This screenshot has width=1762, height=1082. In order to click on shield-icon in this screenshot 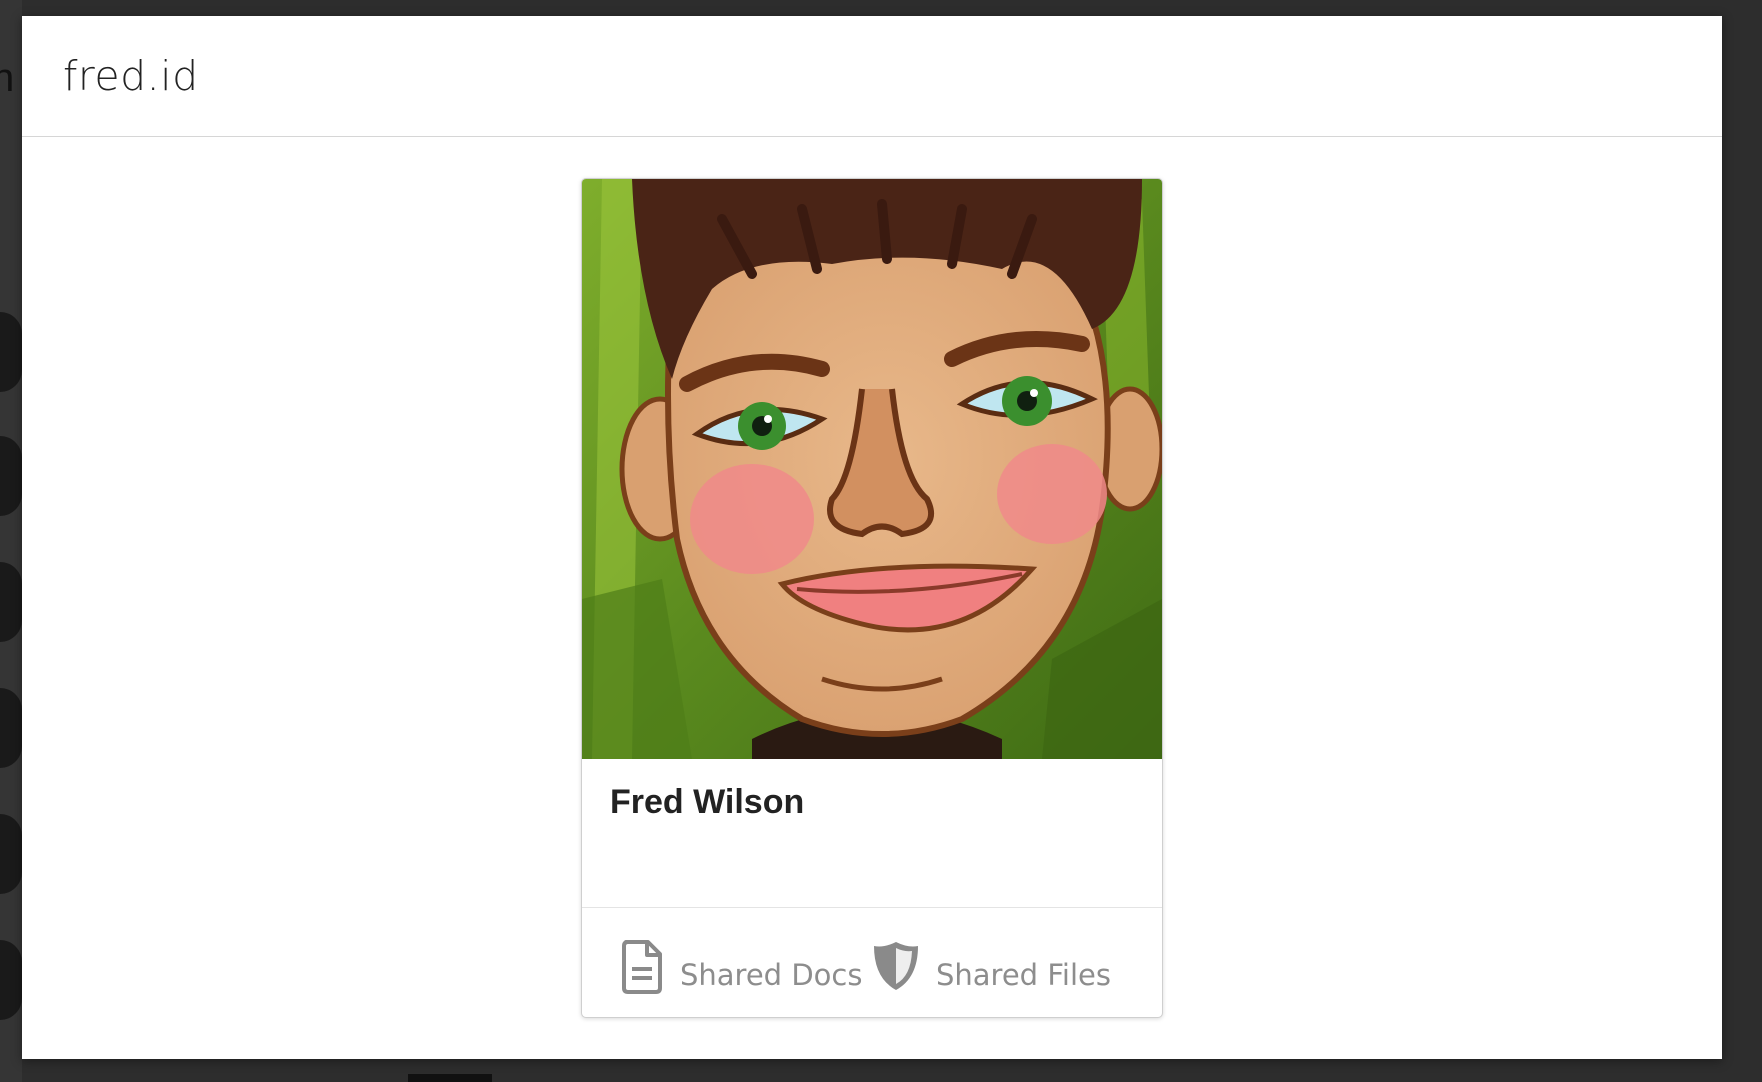, I will do `click(896, 966)`.